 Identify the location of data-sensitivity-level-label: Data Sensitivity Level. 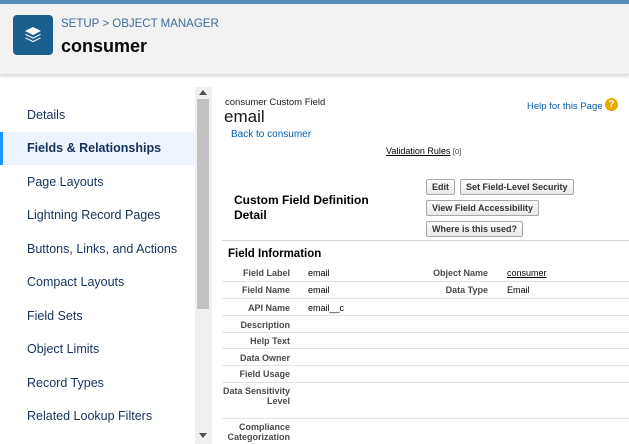
(256, 396).